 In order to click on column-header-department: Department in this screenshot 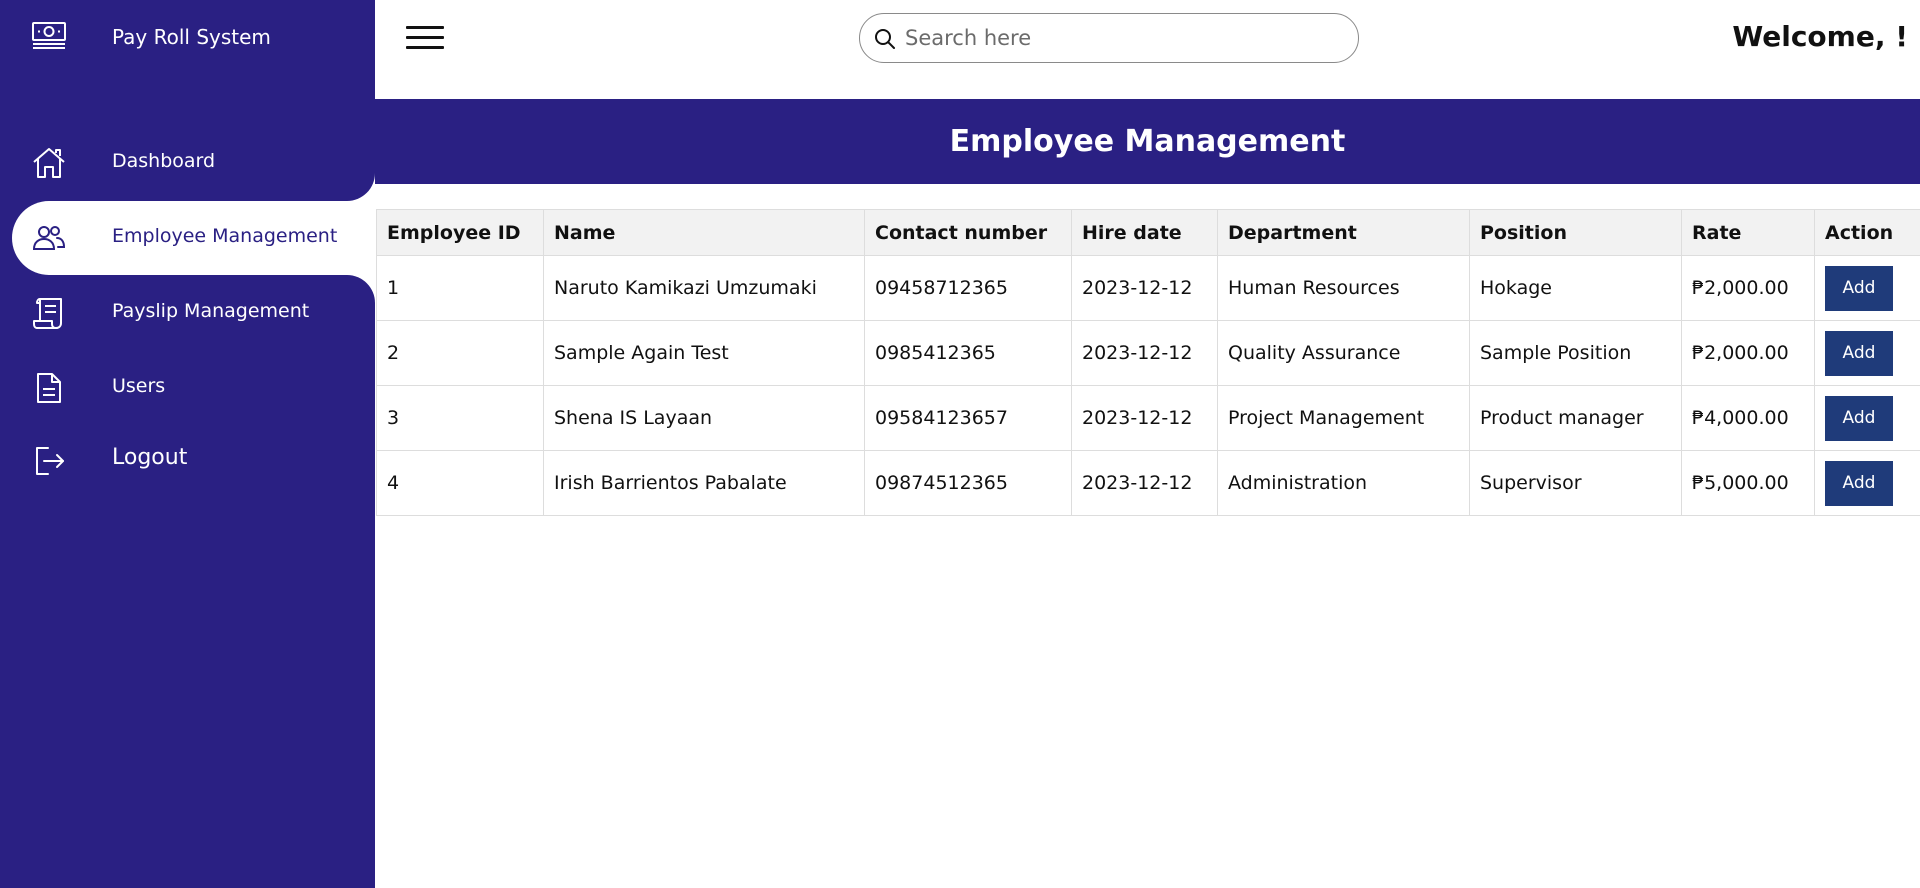, I will do `click(1343, 232)`.